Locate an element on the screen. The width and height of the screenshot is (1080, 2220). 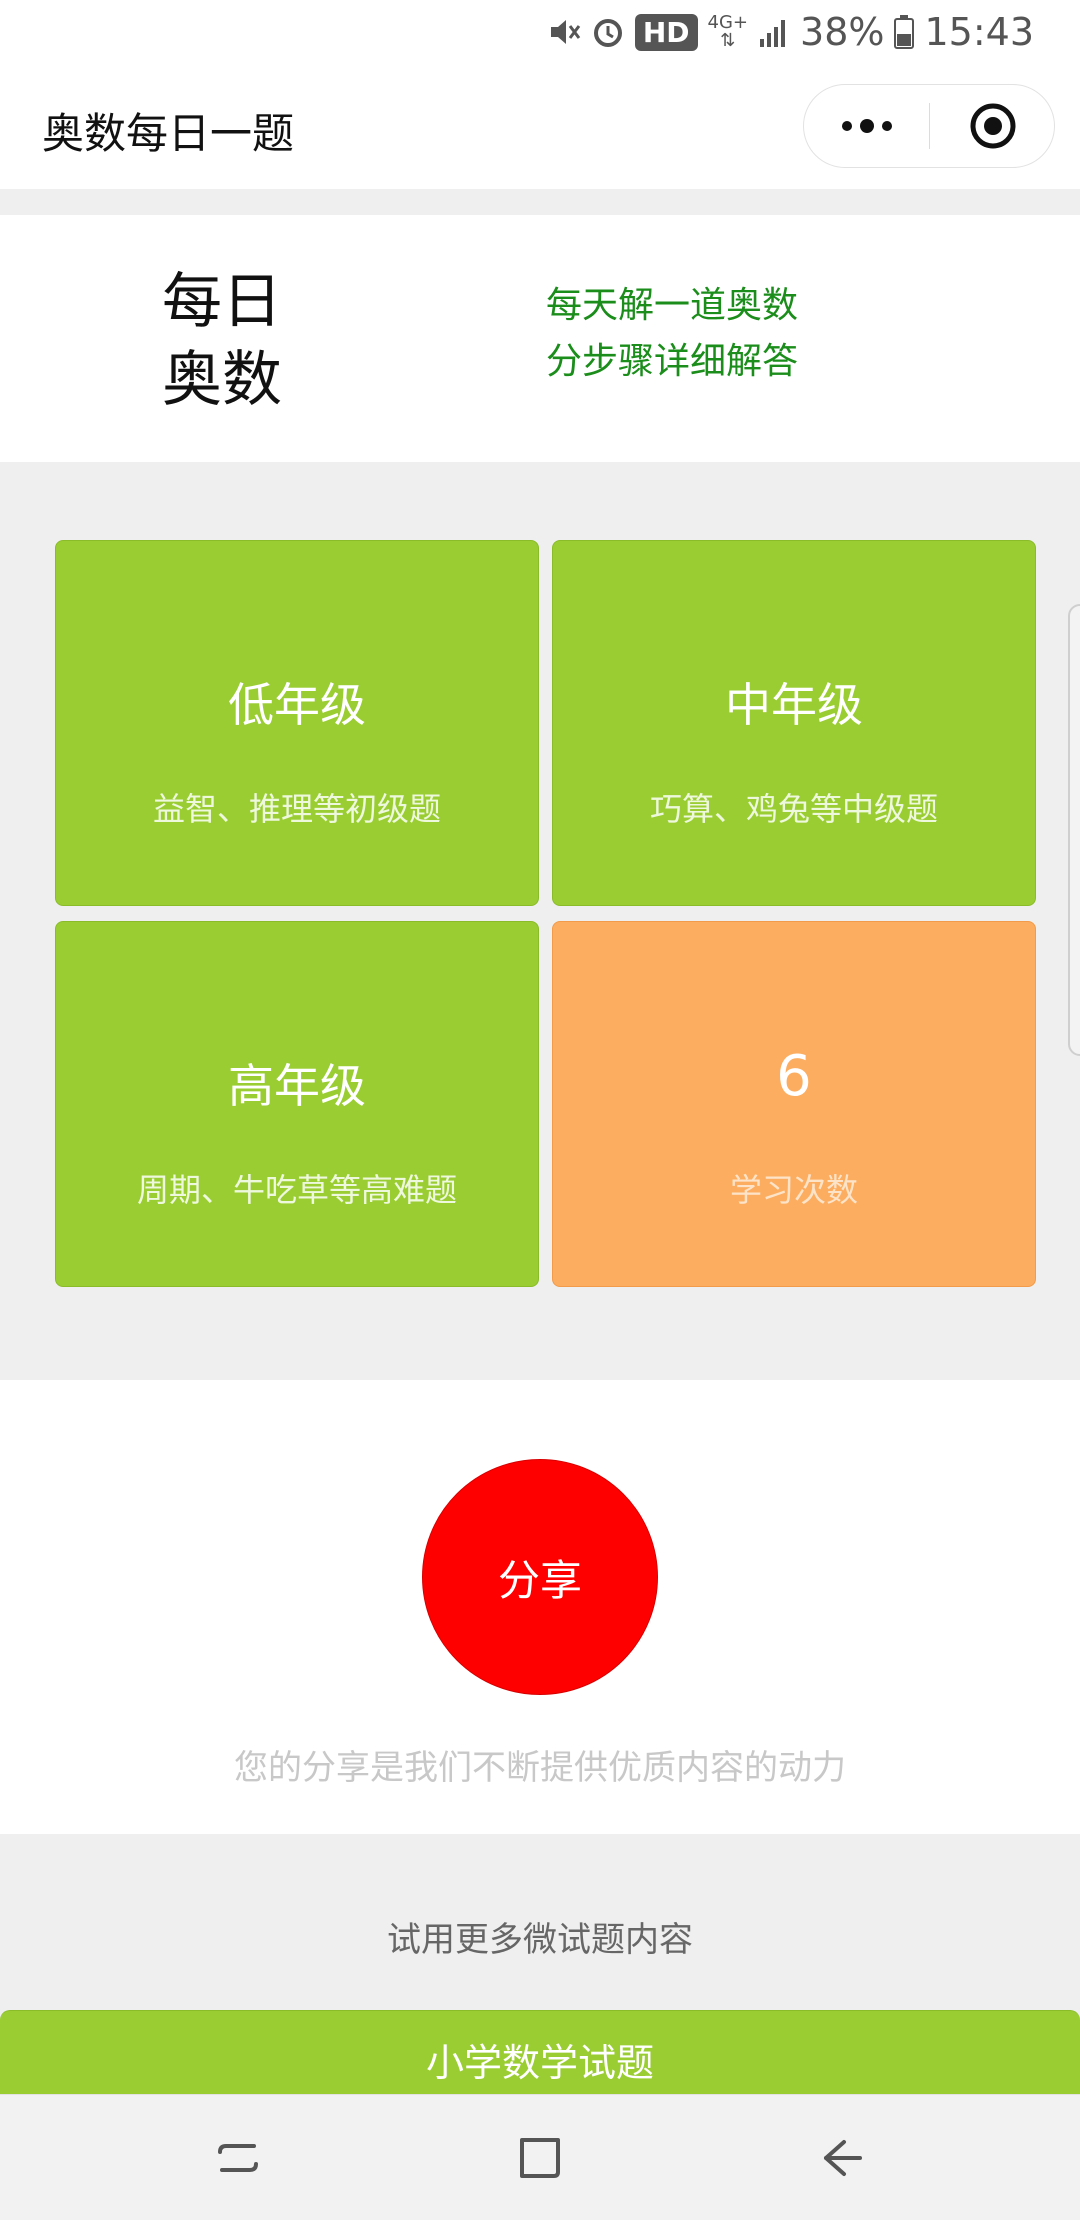
home-icon is located at coordinates (540, 2158).